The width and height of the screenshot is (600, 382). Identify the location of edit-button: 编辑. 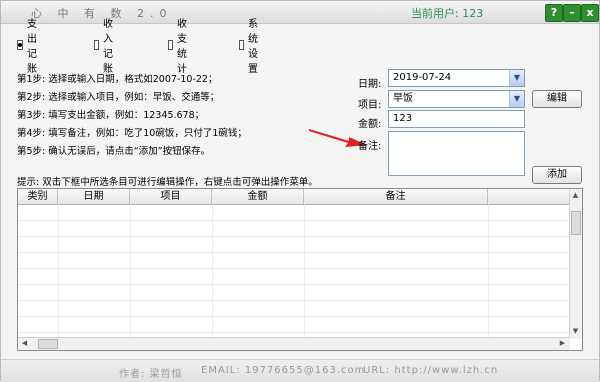
(557, 99).